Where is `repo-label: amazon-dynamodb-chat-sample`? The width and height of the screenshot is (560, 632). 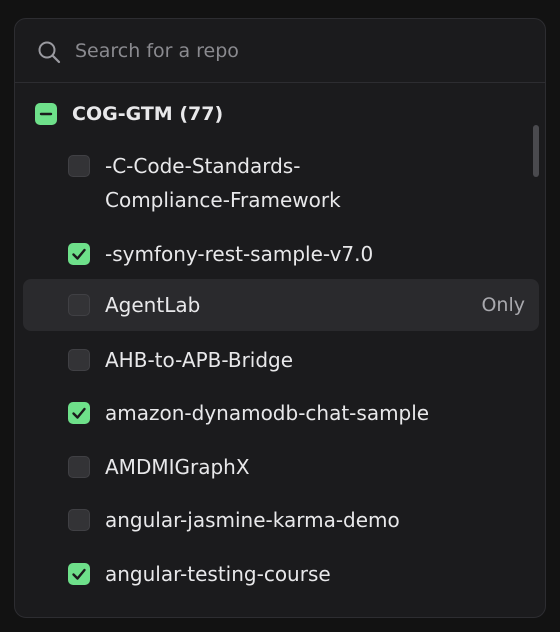
repo-label: amazon-dynamodb-chat-sample is located at coordinates (267, 413).